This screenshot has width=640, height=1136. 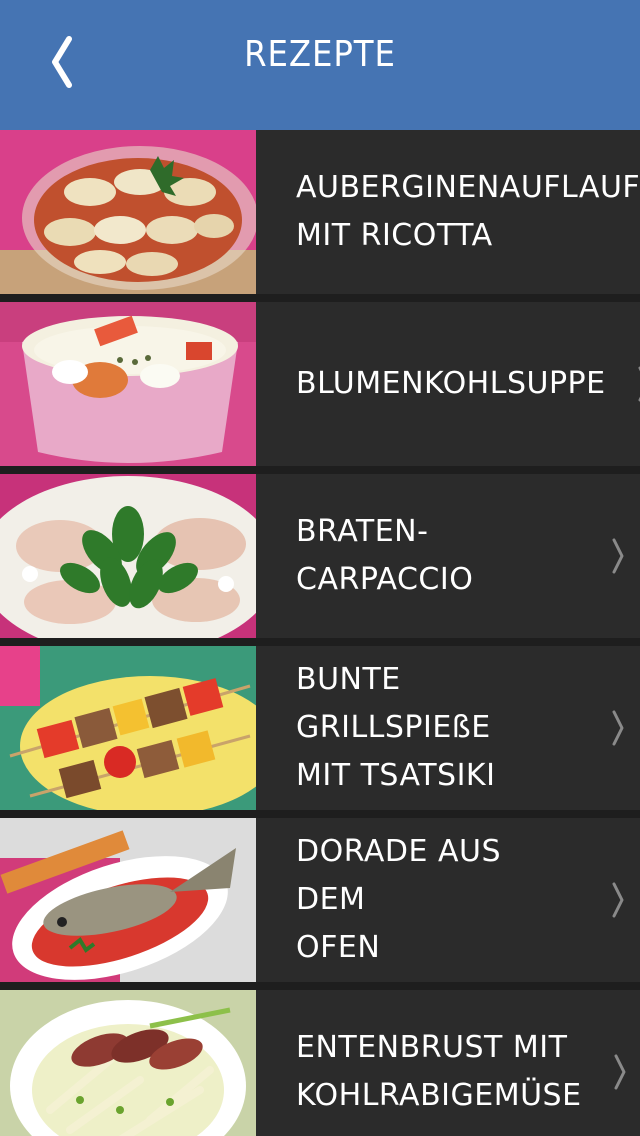 I want to click on navigation-bar: REZEPTE, so click(x=320, y=65).